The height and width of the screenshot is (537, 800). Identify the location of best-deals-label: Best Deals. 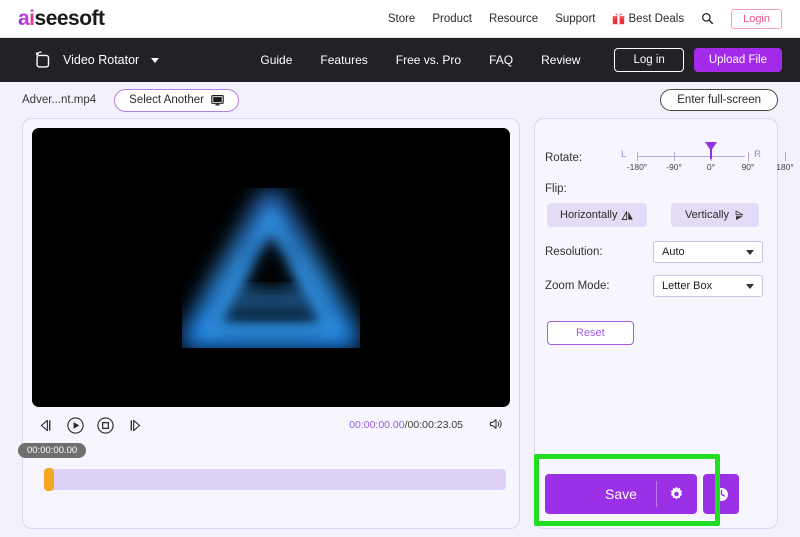
(656, 18).